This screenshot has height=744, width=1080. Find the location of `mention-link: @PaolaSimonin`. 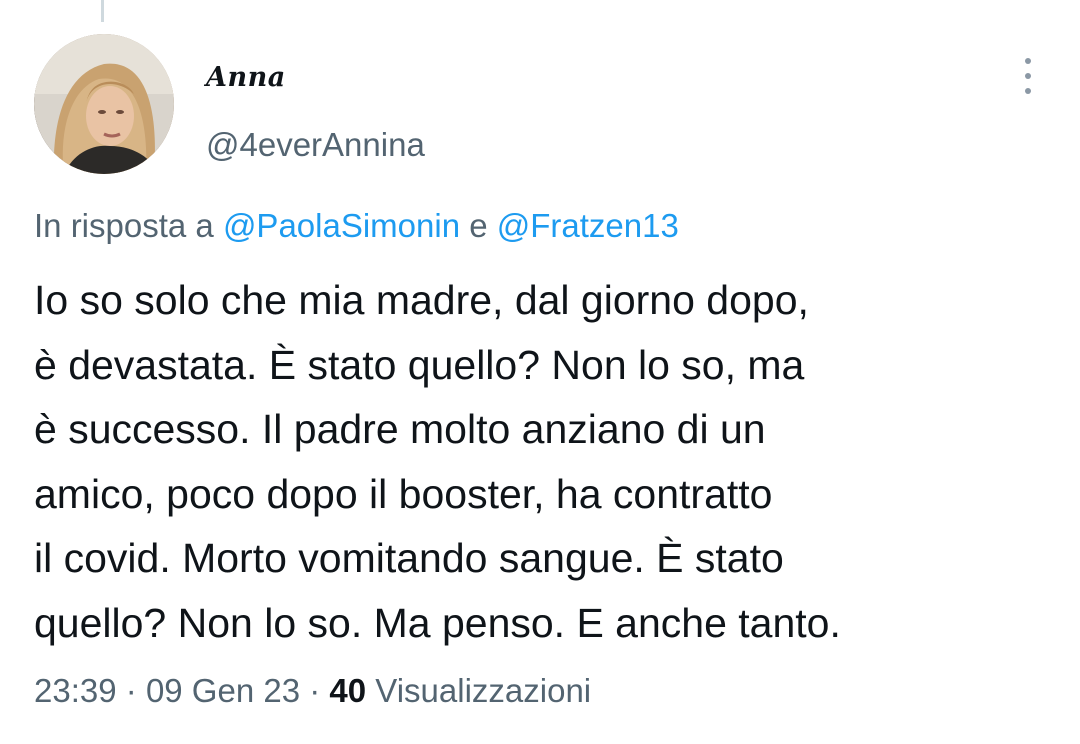

mention-link: @PaolaSimonin is located at coordinates (341, 225).